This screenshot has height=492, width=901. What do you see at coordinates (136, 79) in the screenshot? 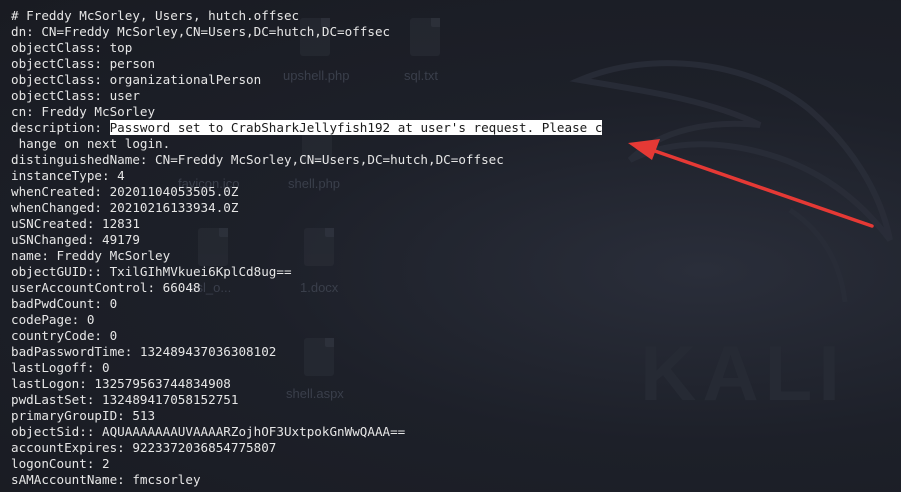
I see `ldap-attribute-line: objectClass: organizationalPerson` at bounding box center [136, 79].